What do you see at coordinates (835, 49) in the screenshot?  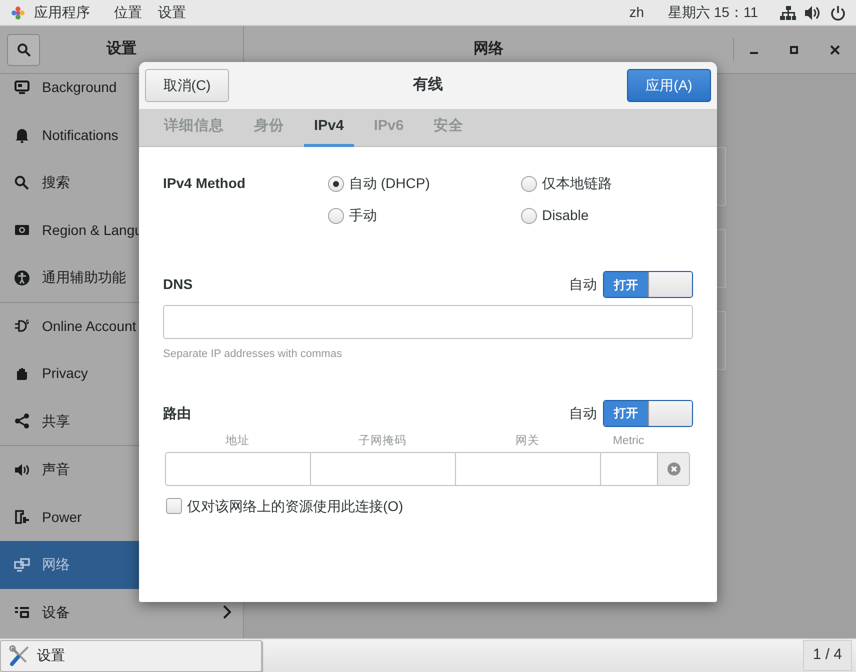 I see `close-icon` at bounding box center [835, 49].